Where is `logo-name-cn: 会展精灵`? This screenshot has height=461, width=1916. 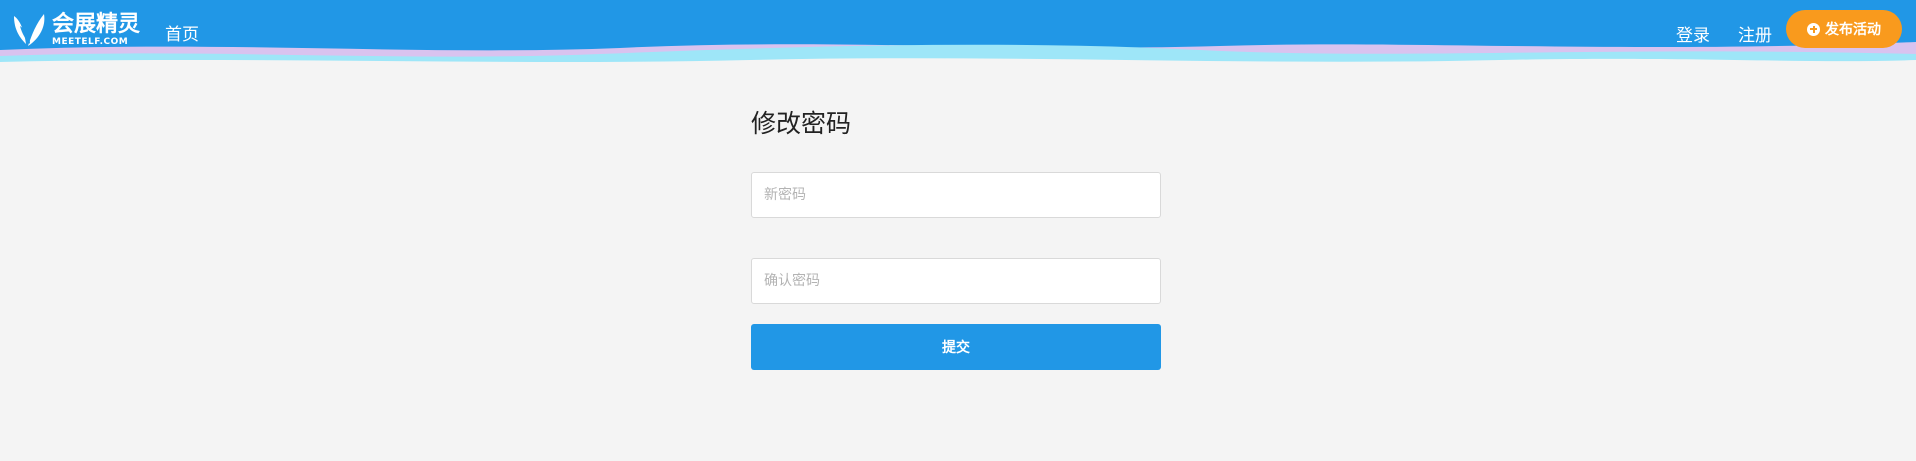 logo-name-cn: 会展精灵 is located at coordinates (96, 24).